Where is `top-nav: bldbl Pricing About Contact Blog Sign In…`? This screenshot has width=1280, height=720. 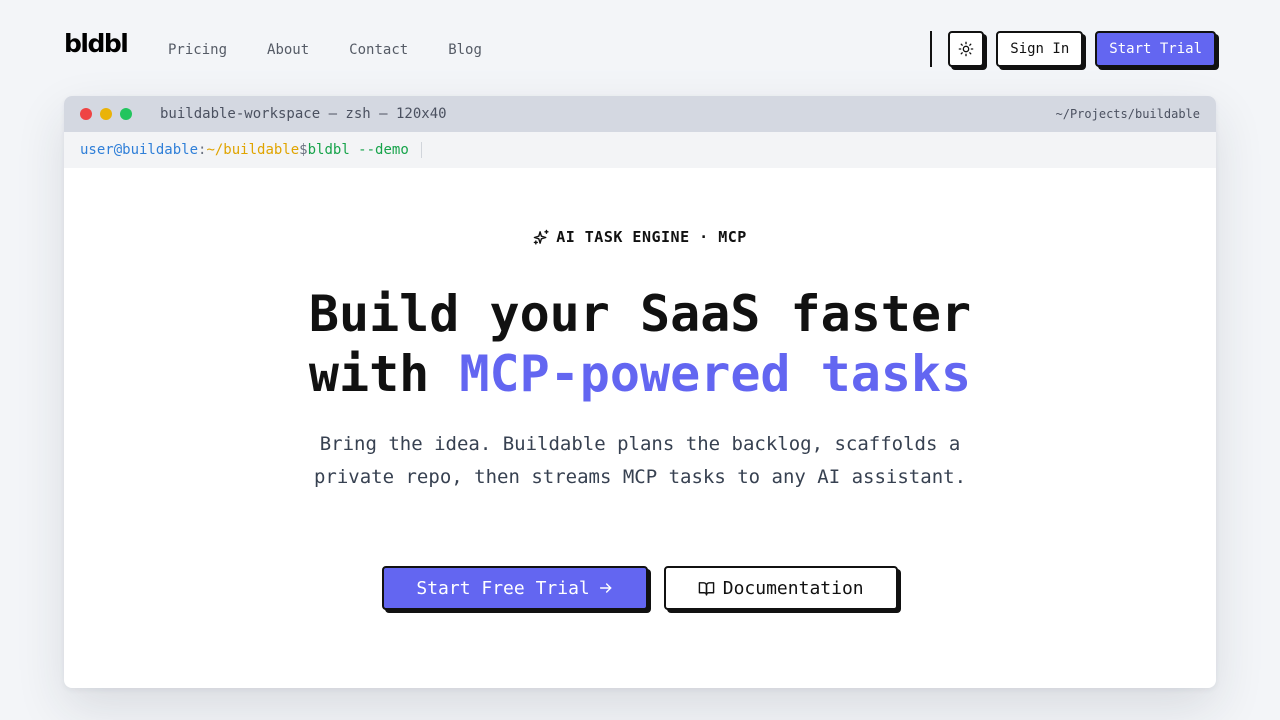
top-nav: bldbl Pricing About Contact Blog Sign In… is located at coordinates (640, 50).